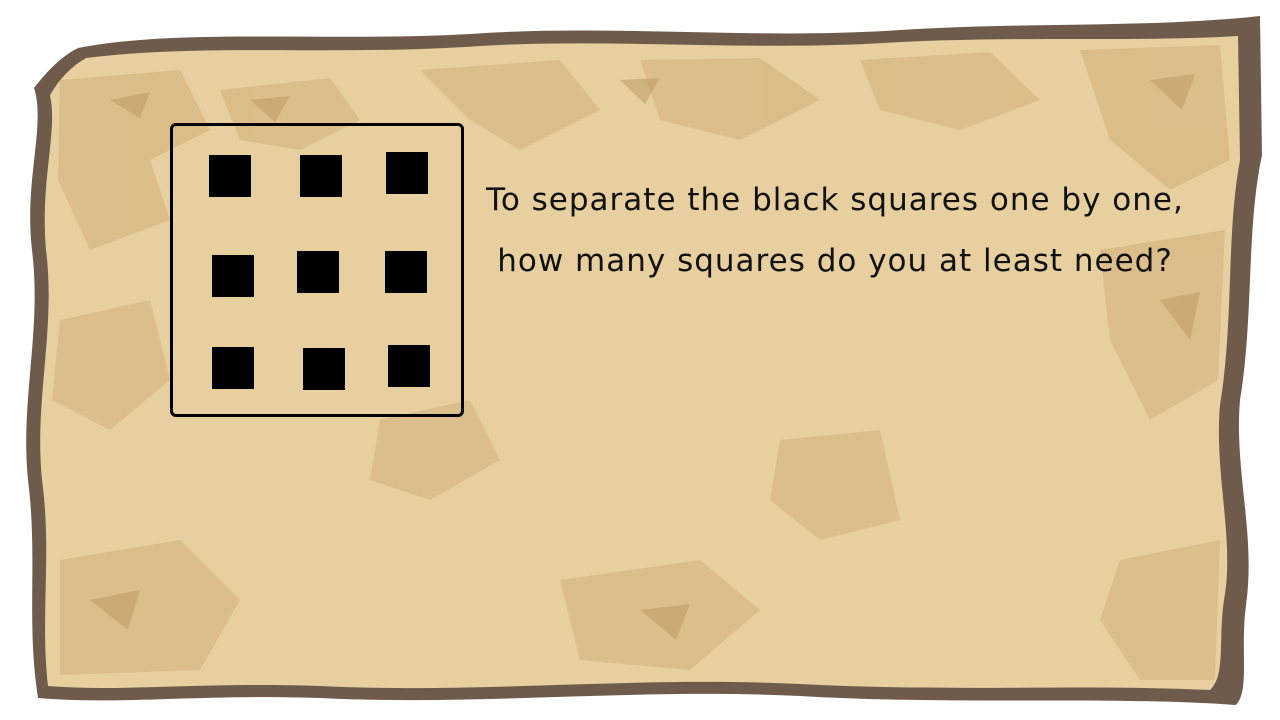  What do you see at coordinates (835, 261) in the screenshot?
I see `question-line-2: how many squares do you at least need?` at bounding box center [835, 261].